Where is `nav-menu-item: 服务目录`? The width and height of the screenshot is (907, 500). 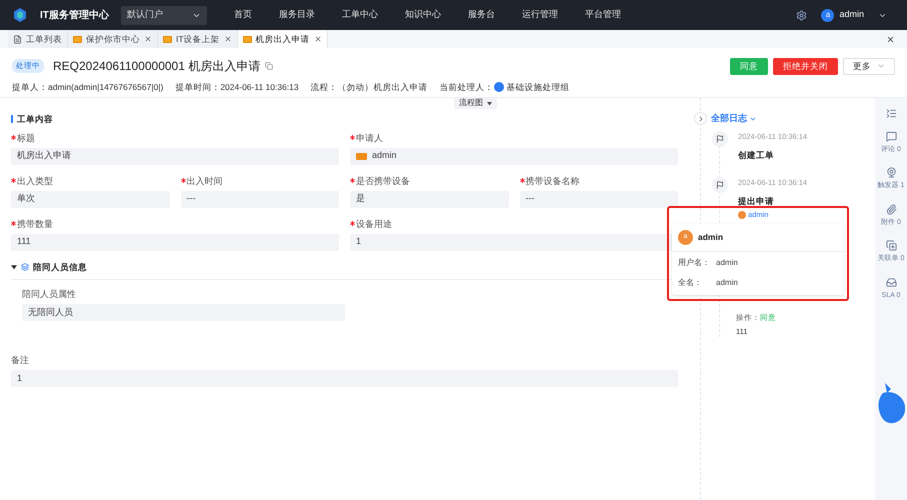
nav-menu-item: 服务目录 is located at coordinates (296, 15).